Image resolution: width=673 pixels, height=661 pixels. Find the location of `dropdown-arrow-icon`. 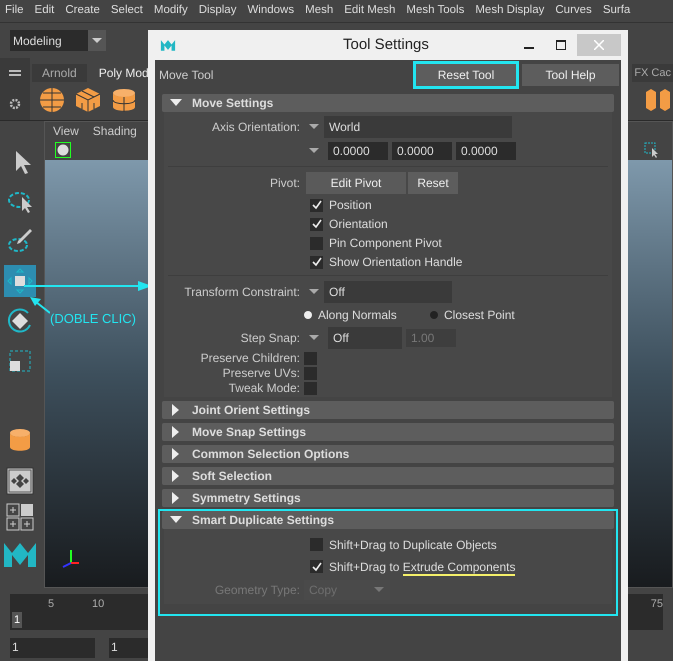

dropdown-arrow-icon is located at coordinates (379, 590).